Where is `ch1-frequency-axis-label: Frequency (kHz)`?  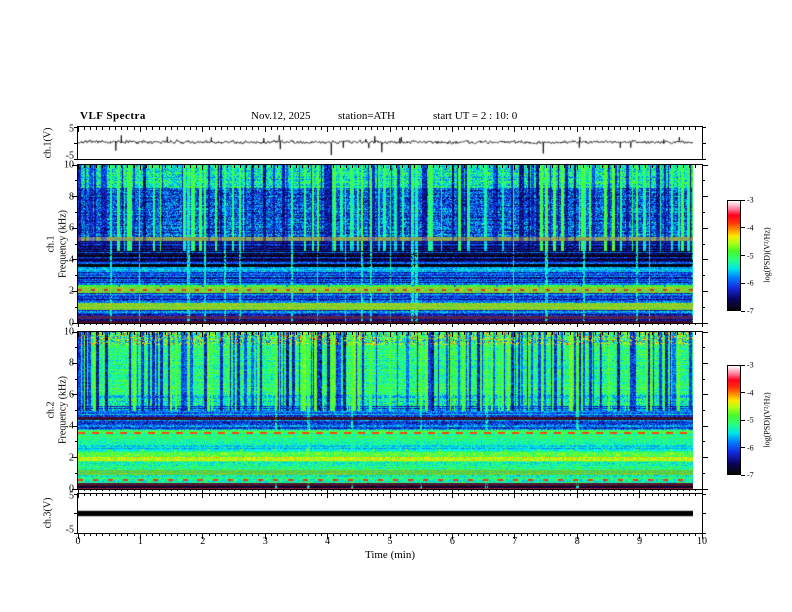 ch1-frequency-axis-label: Frequency (kHz) is located at coordinates (63, 244).